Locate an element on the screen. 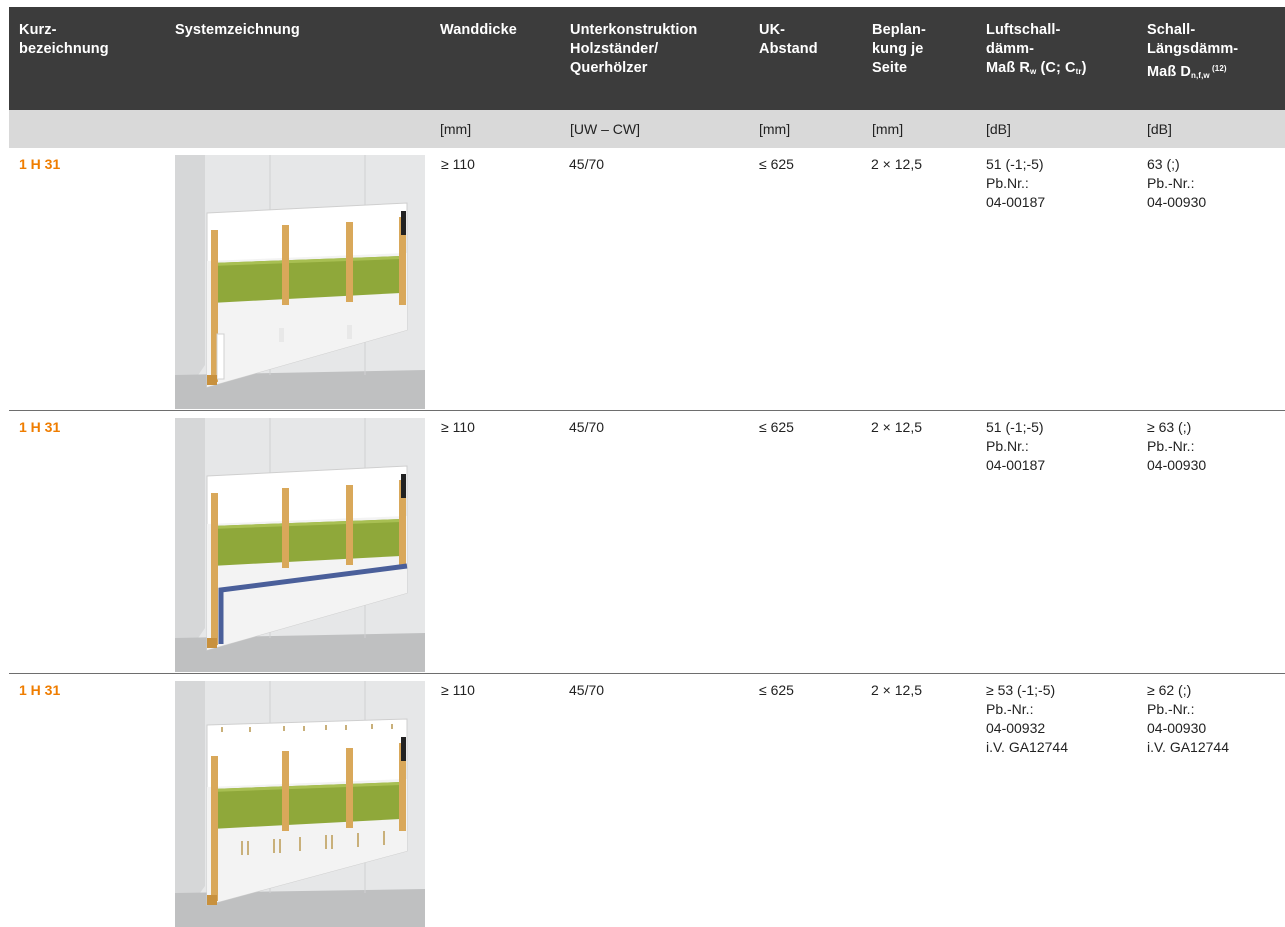 This screenshot has width=1285, height=927. header-uk-abstand: UK- Abstand is located at coordinates (788, 39).